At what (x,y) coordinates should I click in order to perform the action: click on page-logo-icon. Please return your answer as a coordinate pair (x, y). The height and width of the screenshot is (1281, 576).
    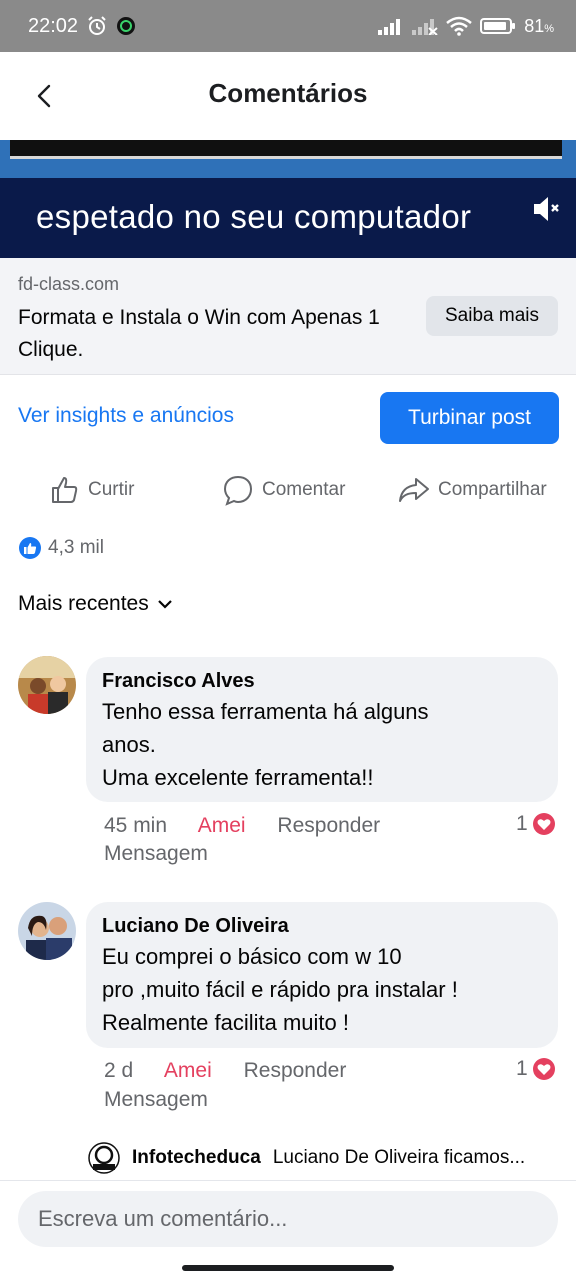
    Looking at the image, I should click on (104, 1158).